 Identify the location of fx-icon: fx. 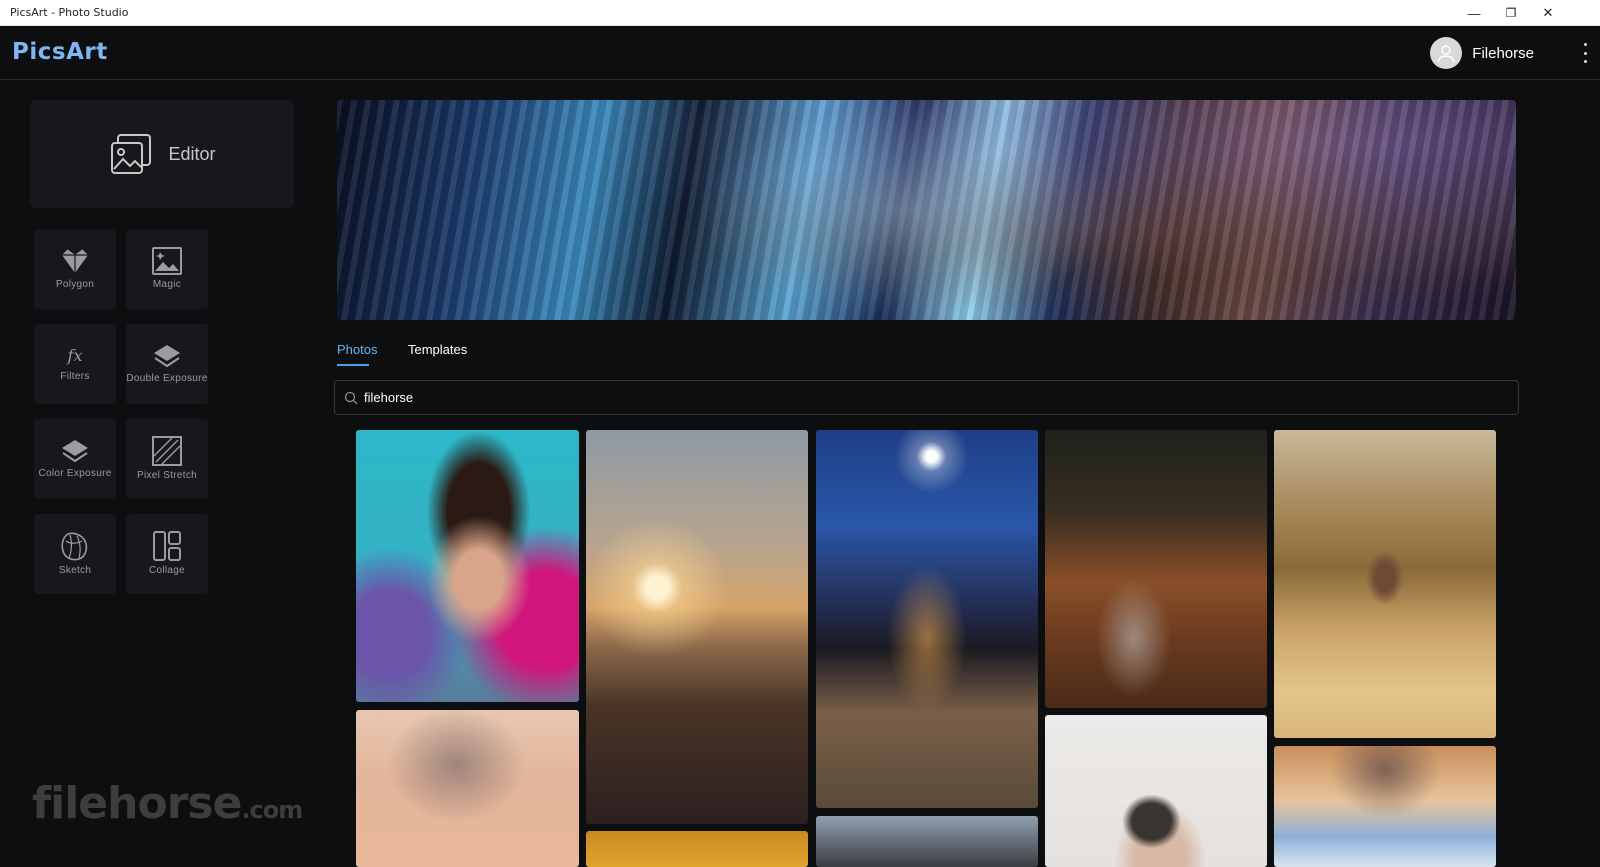
(75, 355).